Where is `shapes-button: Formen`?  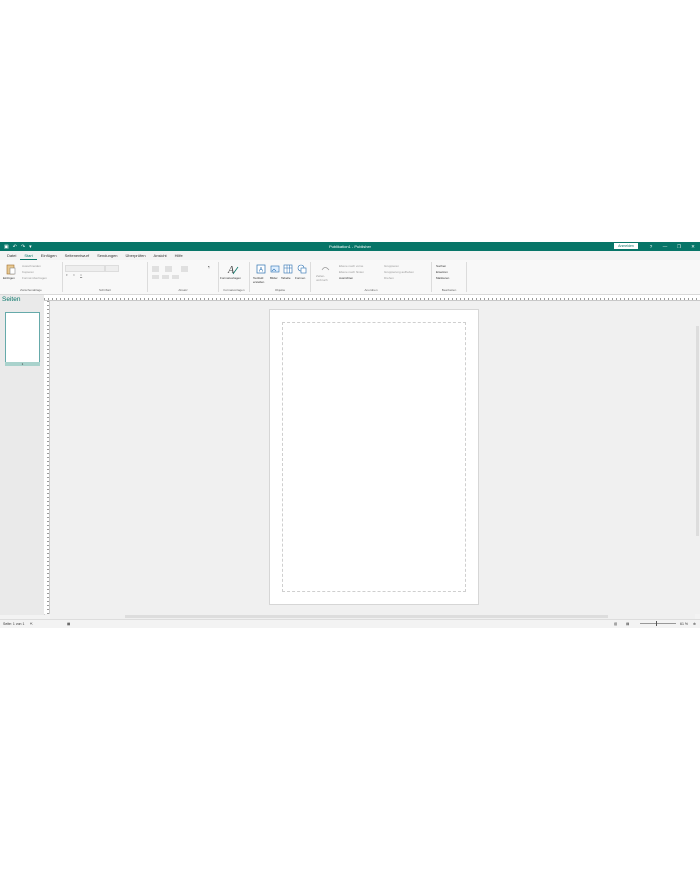 shapes-button: Formen is located at coordinates (300, 278).